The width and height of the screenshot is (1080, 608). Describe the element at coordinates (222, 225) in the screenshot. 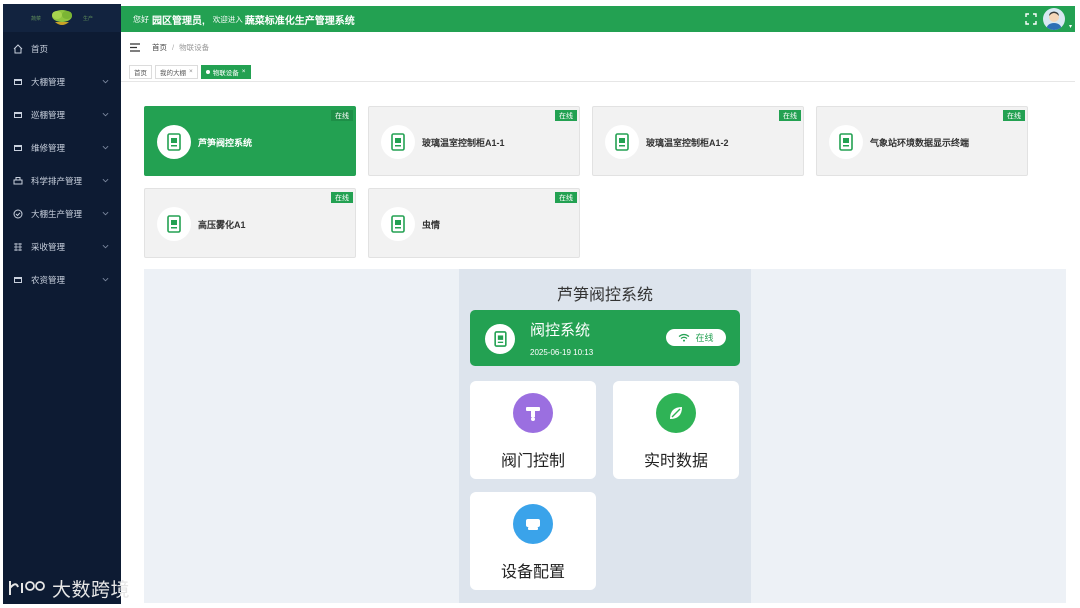

I see `device-name: 高压雾化A1` at that location.